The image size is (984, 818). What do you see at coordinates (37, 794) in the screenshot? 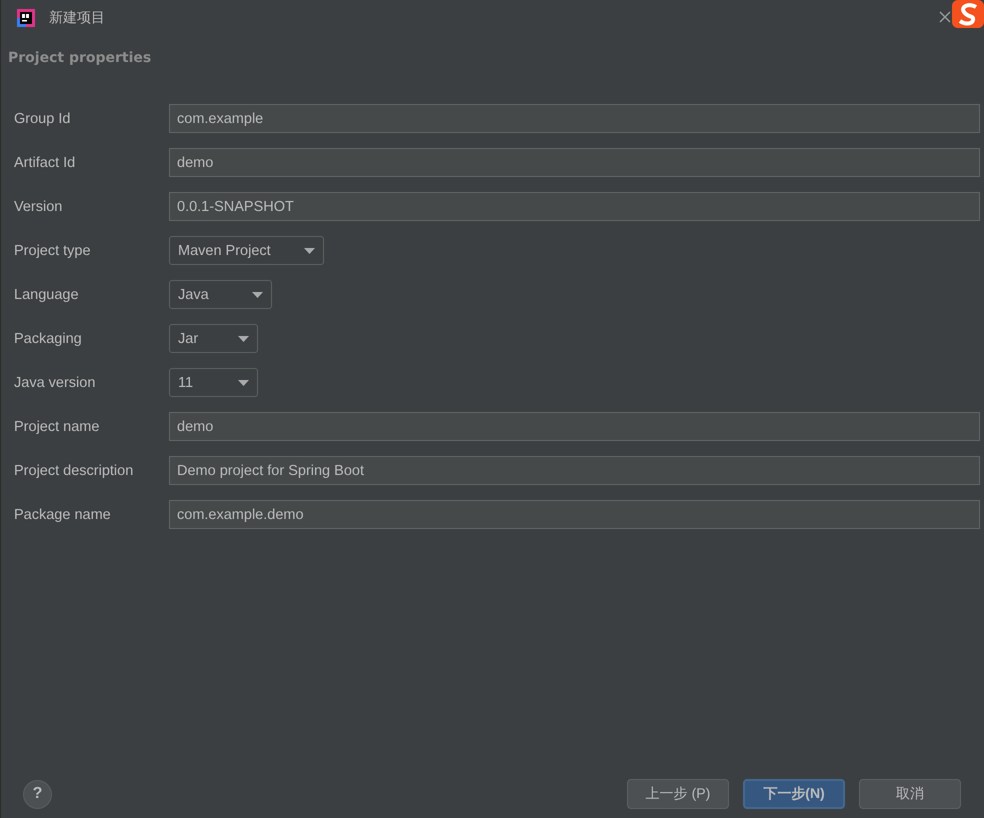
I see `help-button: ?` at bounding box center [37, 794].